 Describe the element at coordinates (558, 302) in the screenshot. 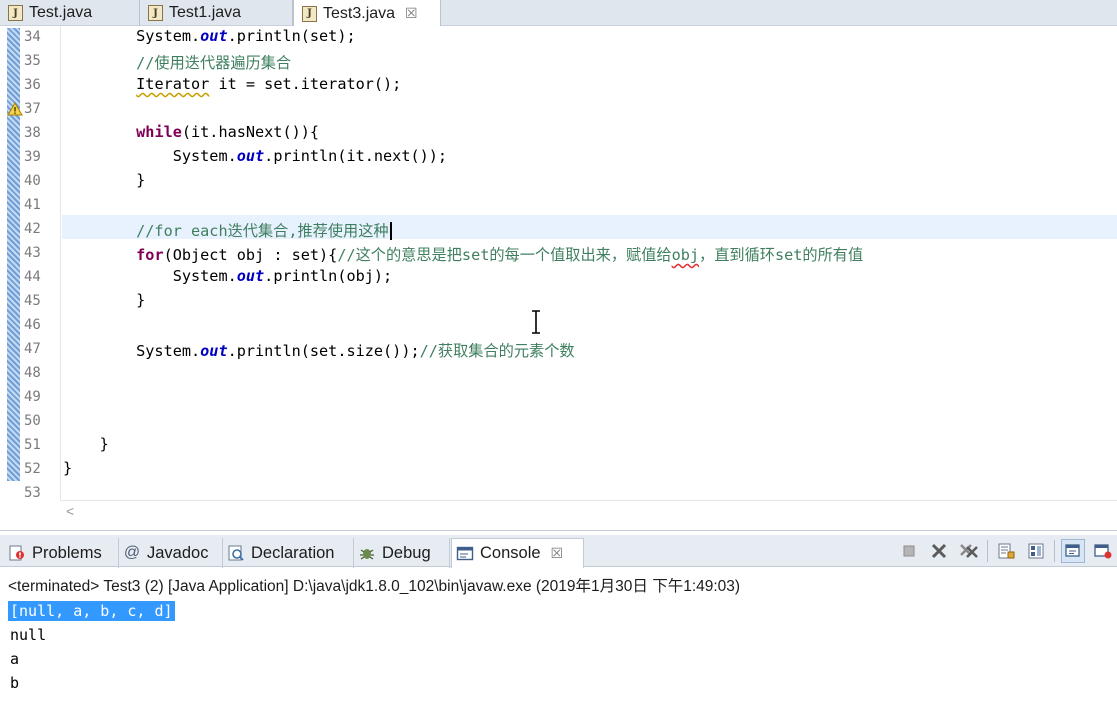

I see `code-line: 45 }` at that location.